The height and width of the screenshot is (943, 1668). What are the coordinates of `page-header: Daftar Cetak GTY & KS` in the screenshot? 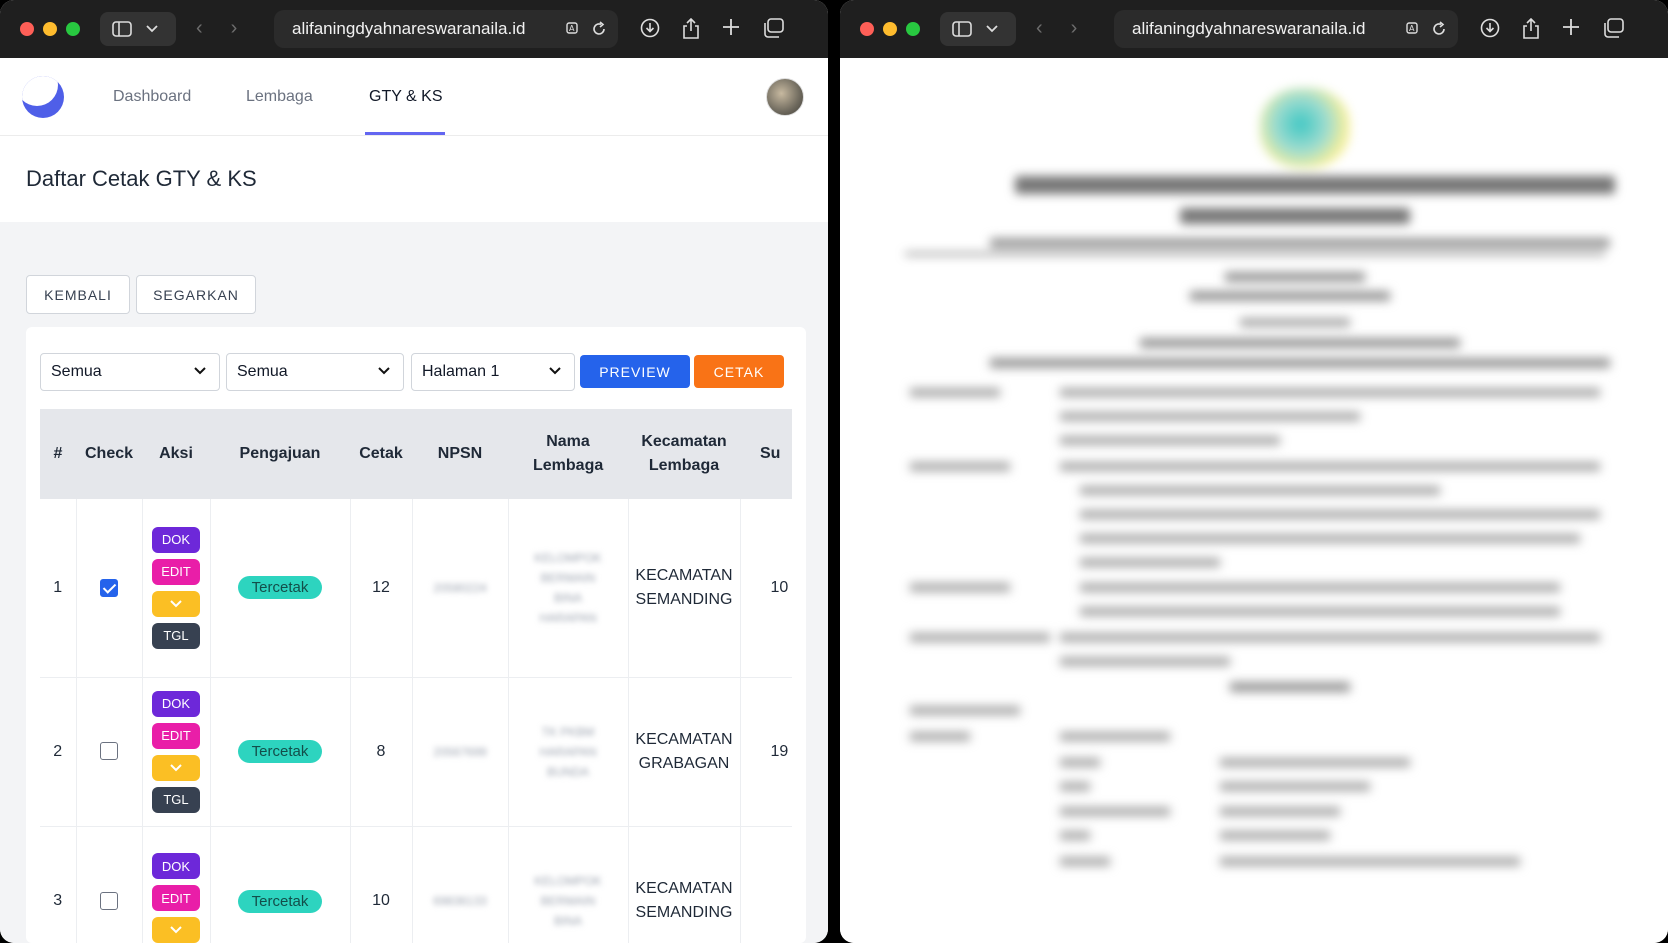 It's located at (414, 179).